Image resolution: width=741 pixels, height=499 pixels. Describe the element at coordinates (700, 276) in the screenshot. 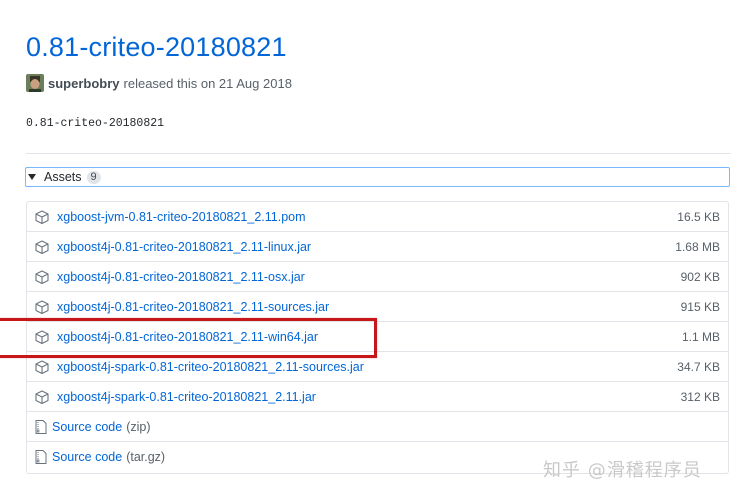

I see `asset-size: 902 KB` at that location.